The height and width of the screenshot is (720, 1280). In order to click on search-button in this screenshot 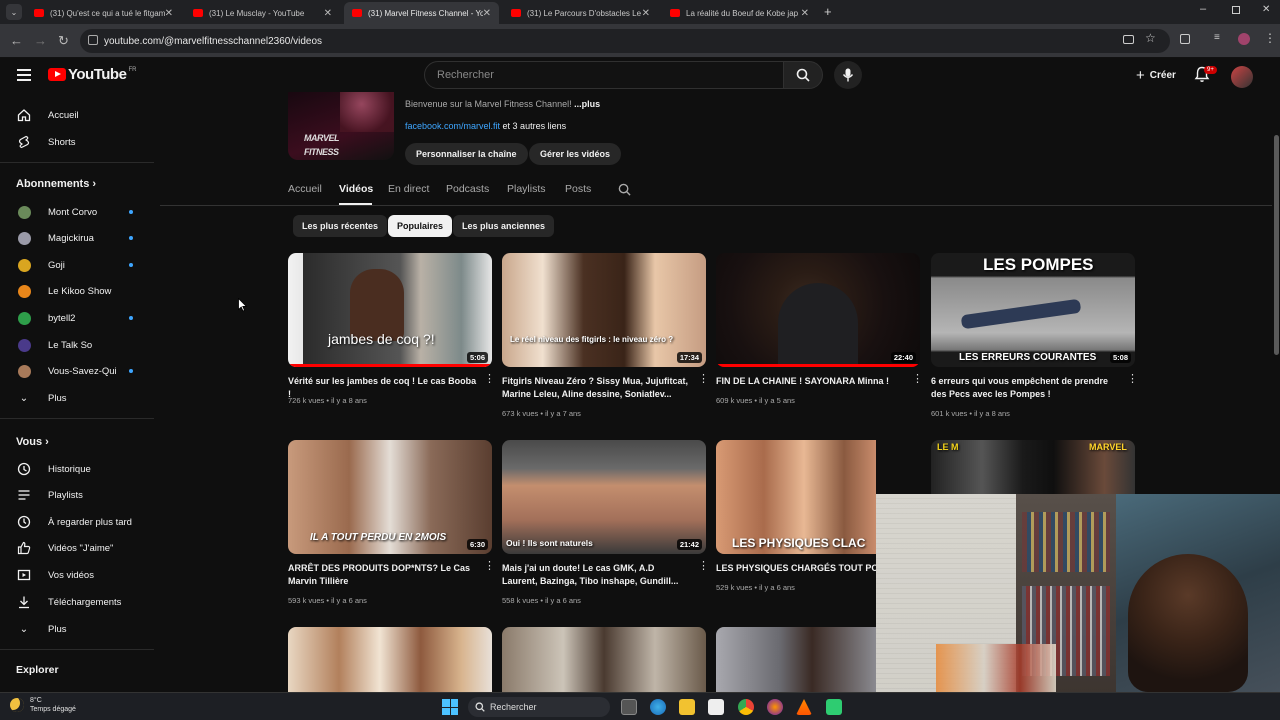, I will do `click(803, 75)`.